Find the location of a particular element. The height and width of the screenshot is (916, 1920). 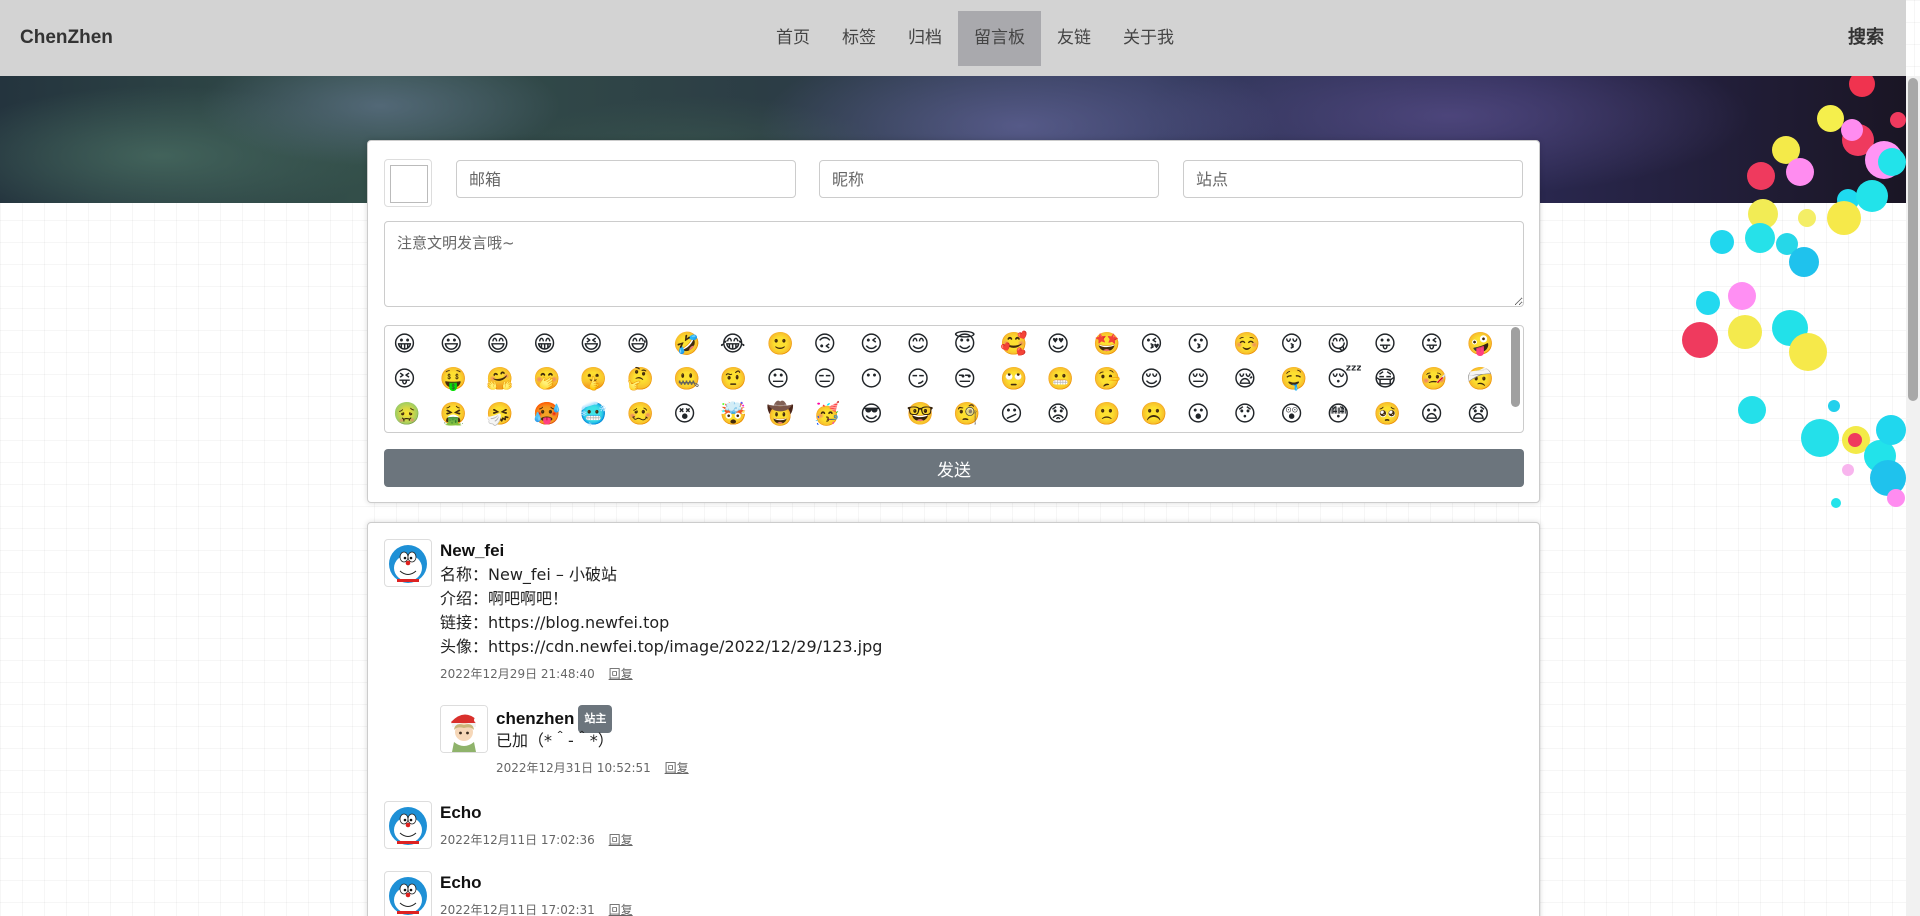

emoji-option: 😄 is located at coordinates (507, 344).